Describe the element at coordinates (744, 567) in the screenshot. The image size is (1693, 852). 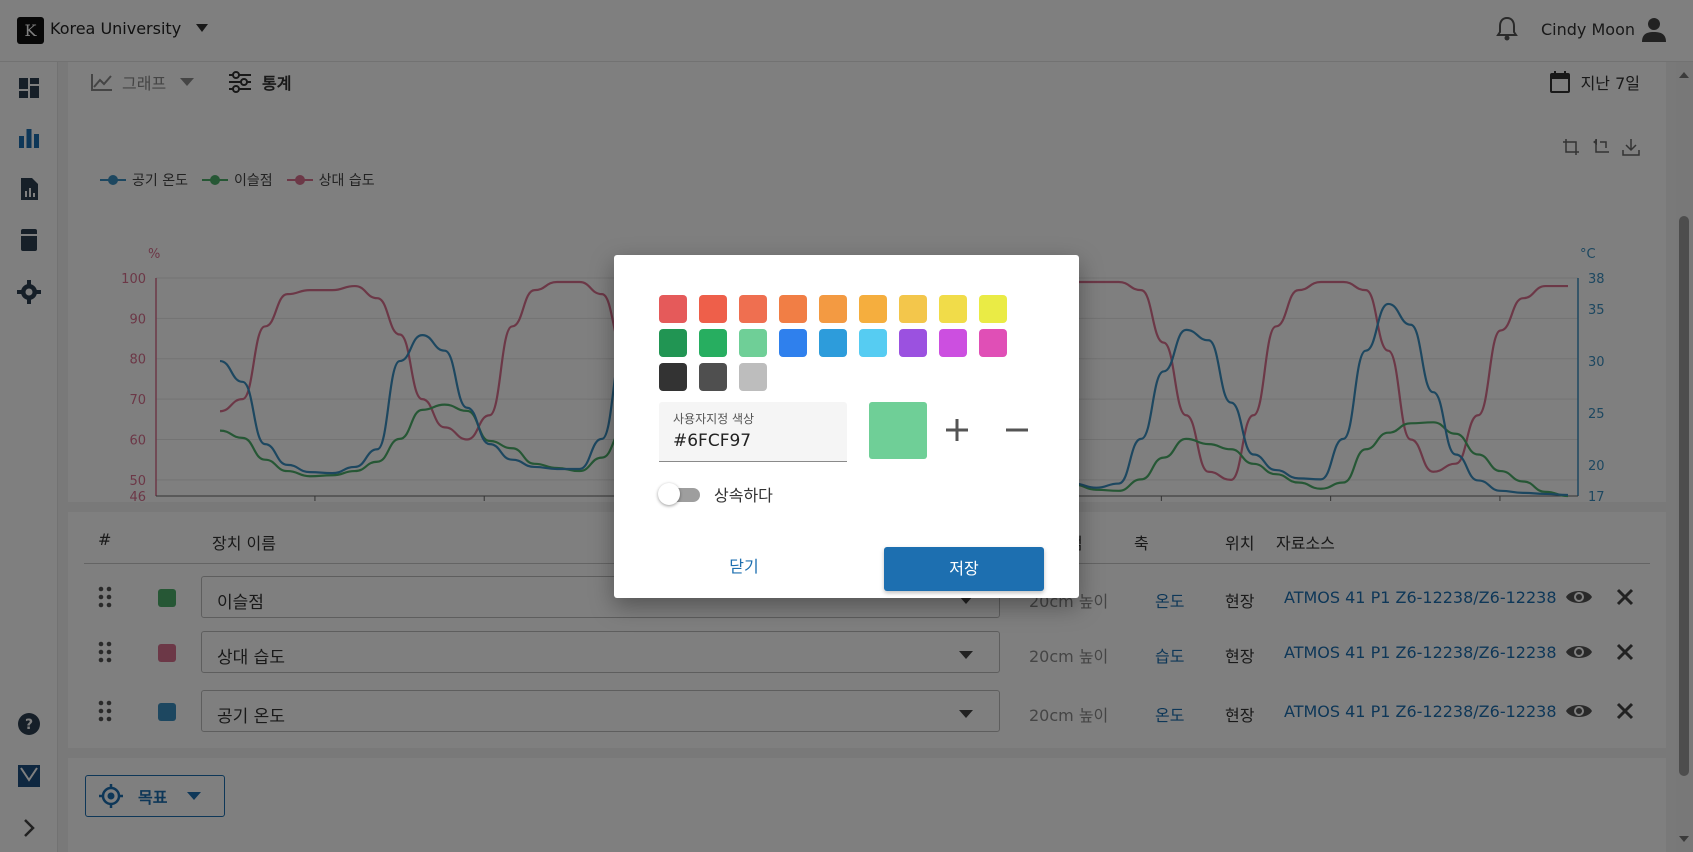
I see `close-button: 닫기` at that location.